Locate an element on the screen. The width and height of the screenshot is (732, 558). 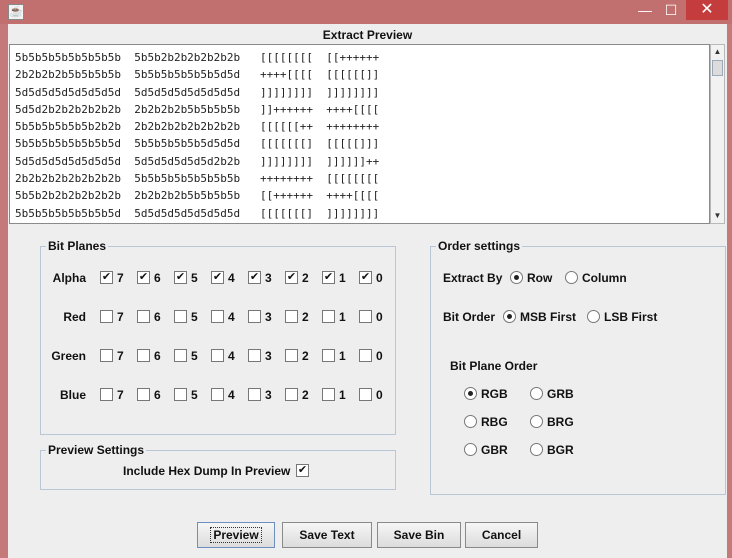
save-bin-button: Save Bin is located at coordinates (419, 535).